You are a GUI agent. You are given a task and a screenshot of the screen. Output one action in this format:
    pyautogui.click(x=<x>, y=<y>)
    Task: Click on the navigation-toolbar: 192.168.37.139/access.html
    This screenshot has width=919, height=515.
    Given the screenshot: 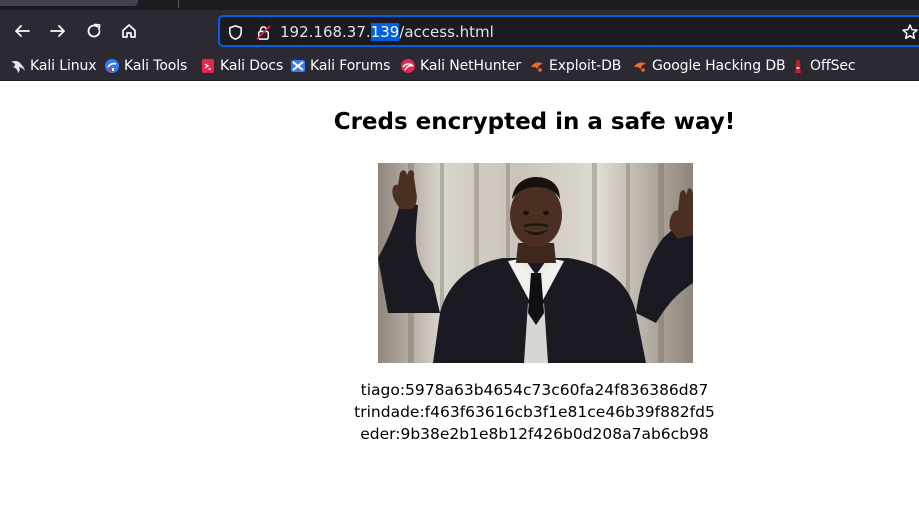 What is the action you would take?
    pyautogui.click(x=459, y=31)
    